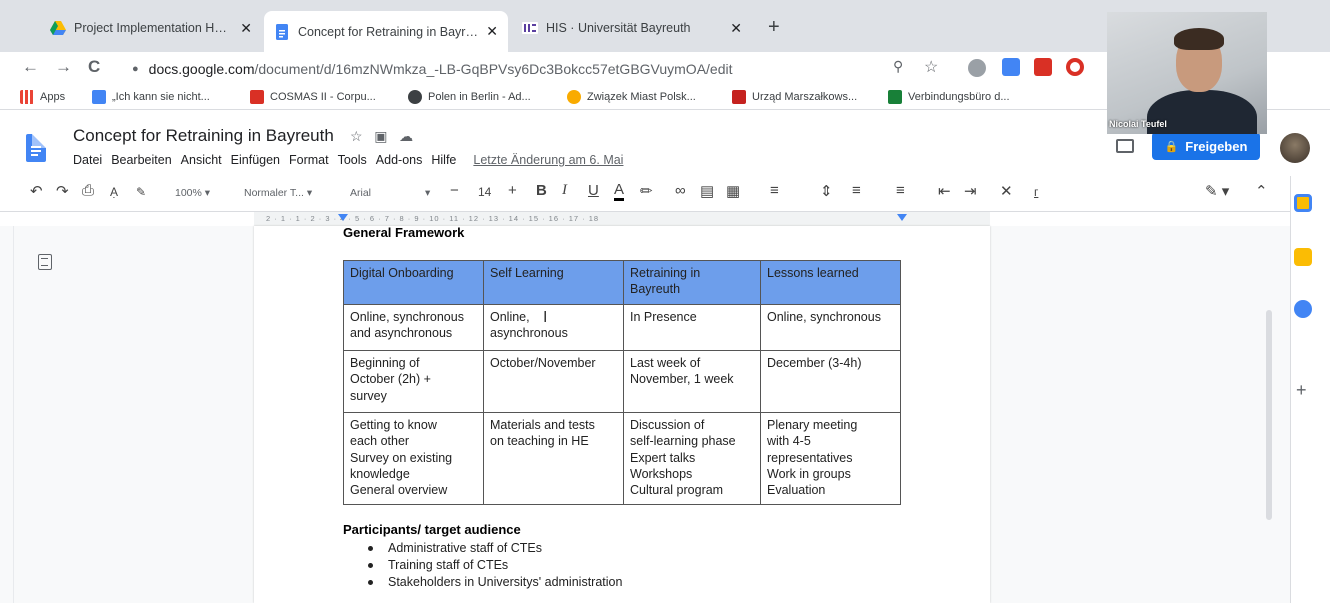 Image resolution: width=1330 pixels, height=603 pixels. Describe the element at coordinates (512, 190) in the screenshot. I see `font-size-increase-button: +` at that location.